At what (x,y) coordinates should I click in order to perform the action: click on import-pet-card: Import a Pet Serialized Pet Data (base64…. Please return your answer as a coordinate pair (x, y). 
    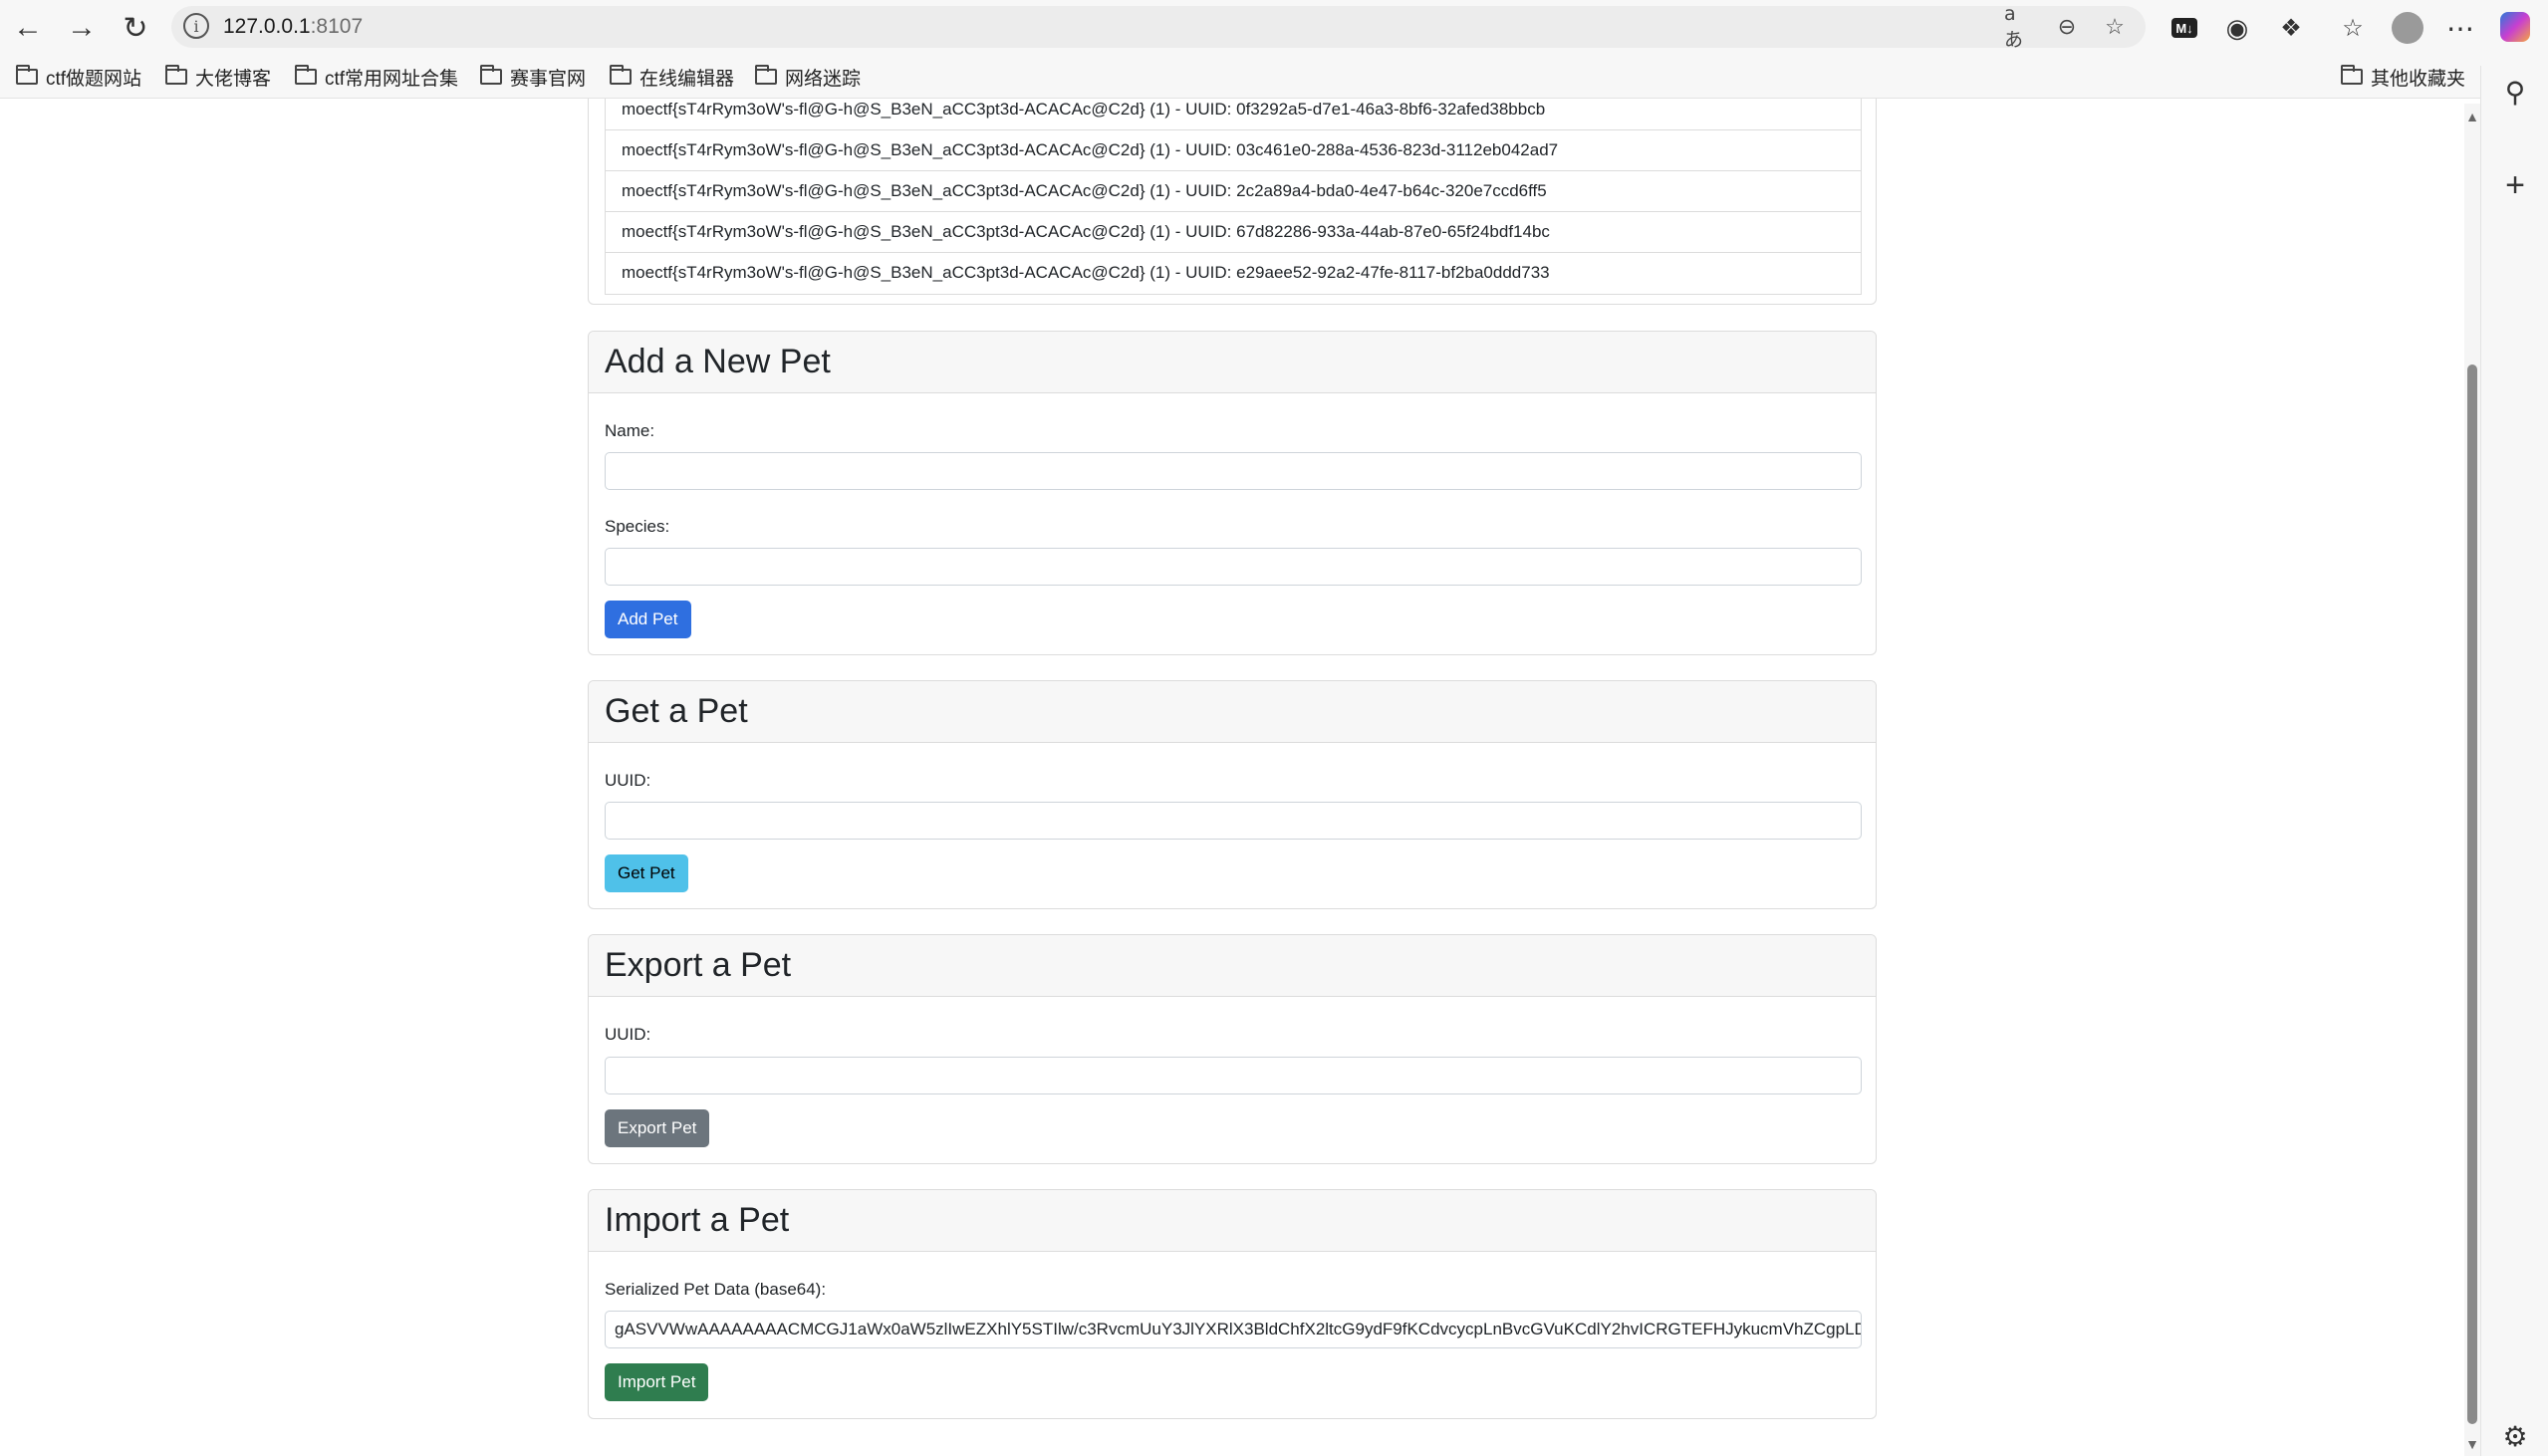
    Looking at the image, I should click on (1233, 1304).